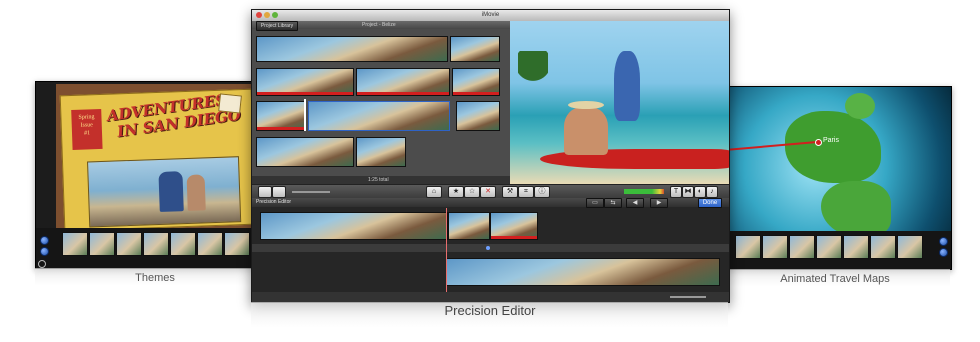  I want to click on precision-editor-caption: Precision Editor, so click(490, 310).